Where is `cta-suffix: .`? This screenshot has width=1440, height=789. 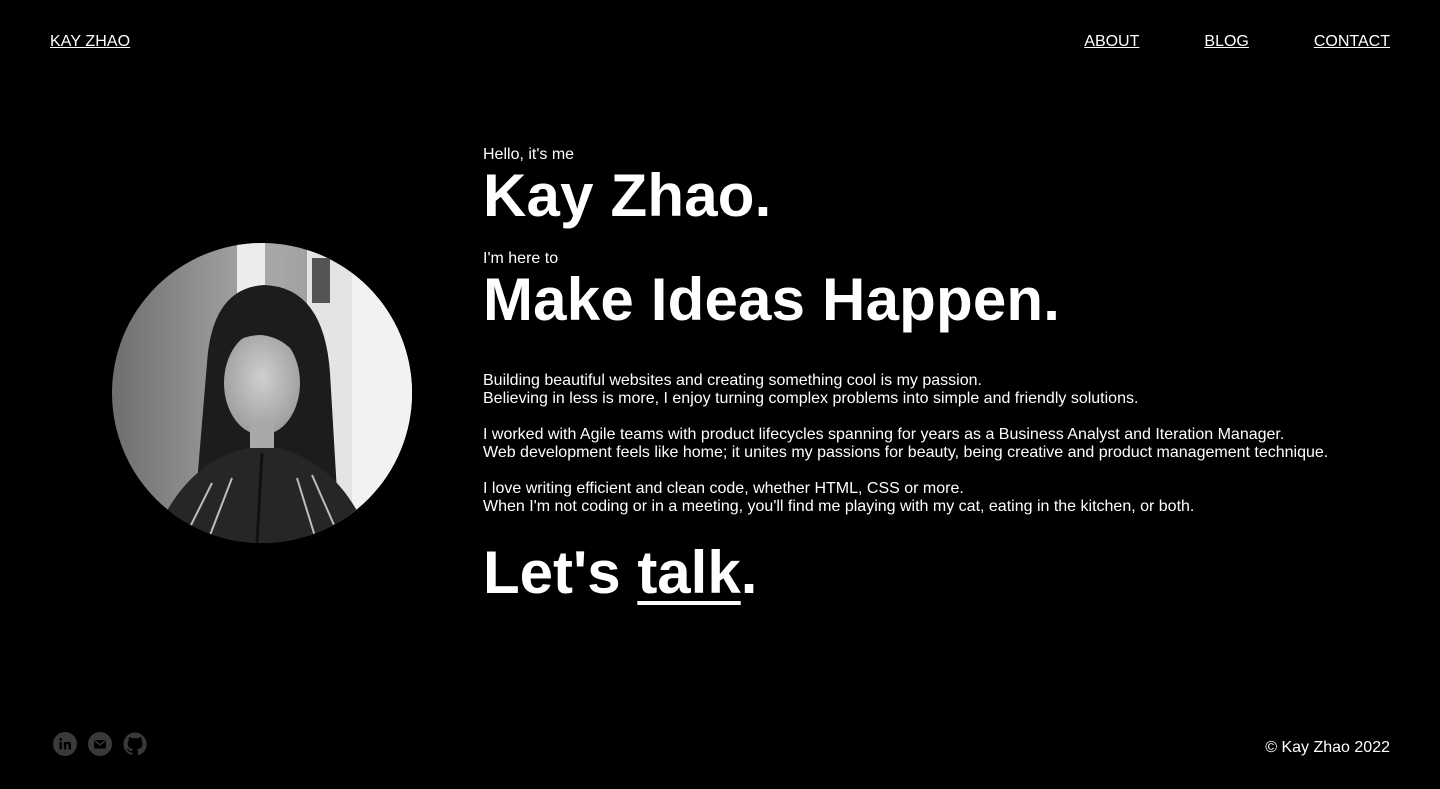
cta-suffix: . is located at coordinates (749, 572).